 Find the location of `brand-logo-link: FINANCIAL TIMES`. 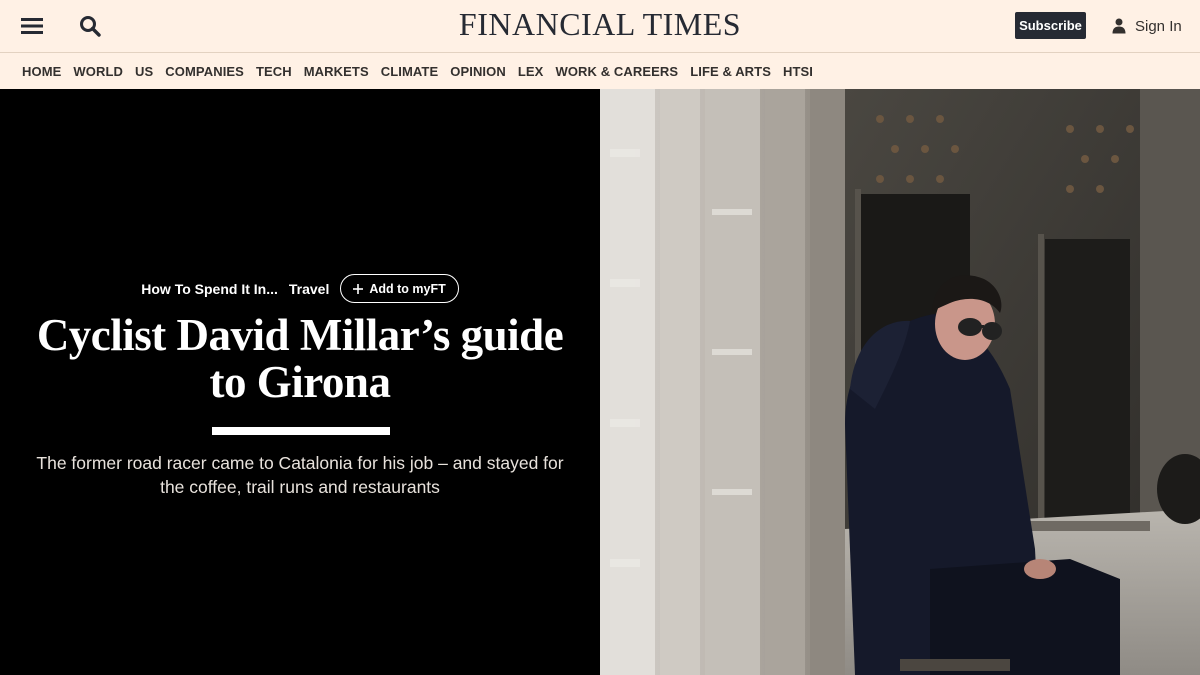

brand-logo-link: FINANCIAL TIMES is located at coordinates (600, 24).